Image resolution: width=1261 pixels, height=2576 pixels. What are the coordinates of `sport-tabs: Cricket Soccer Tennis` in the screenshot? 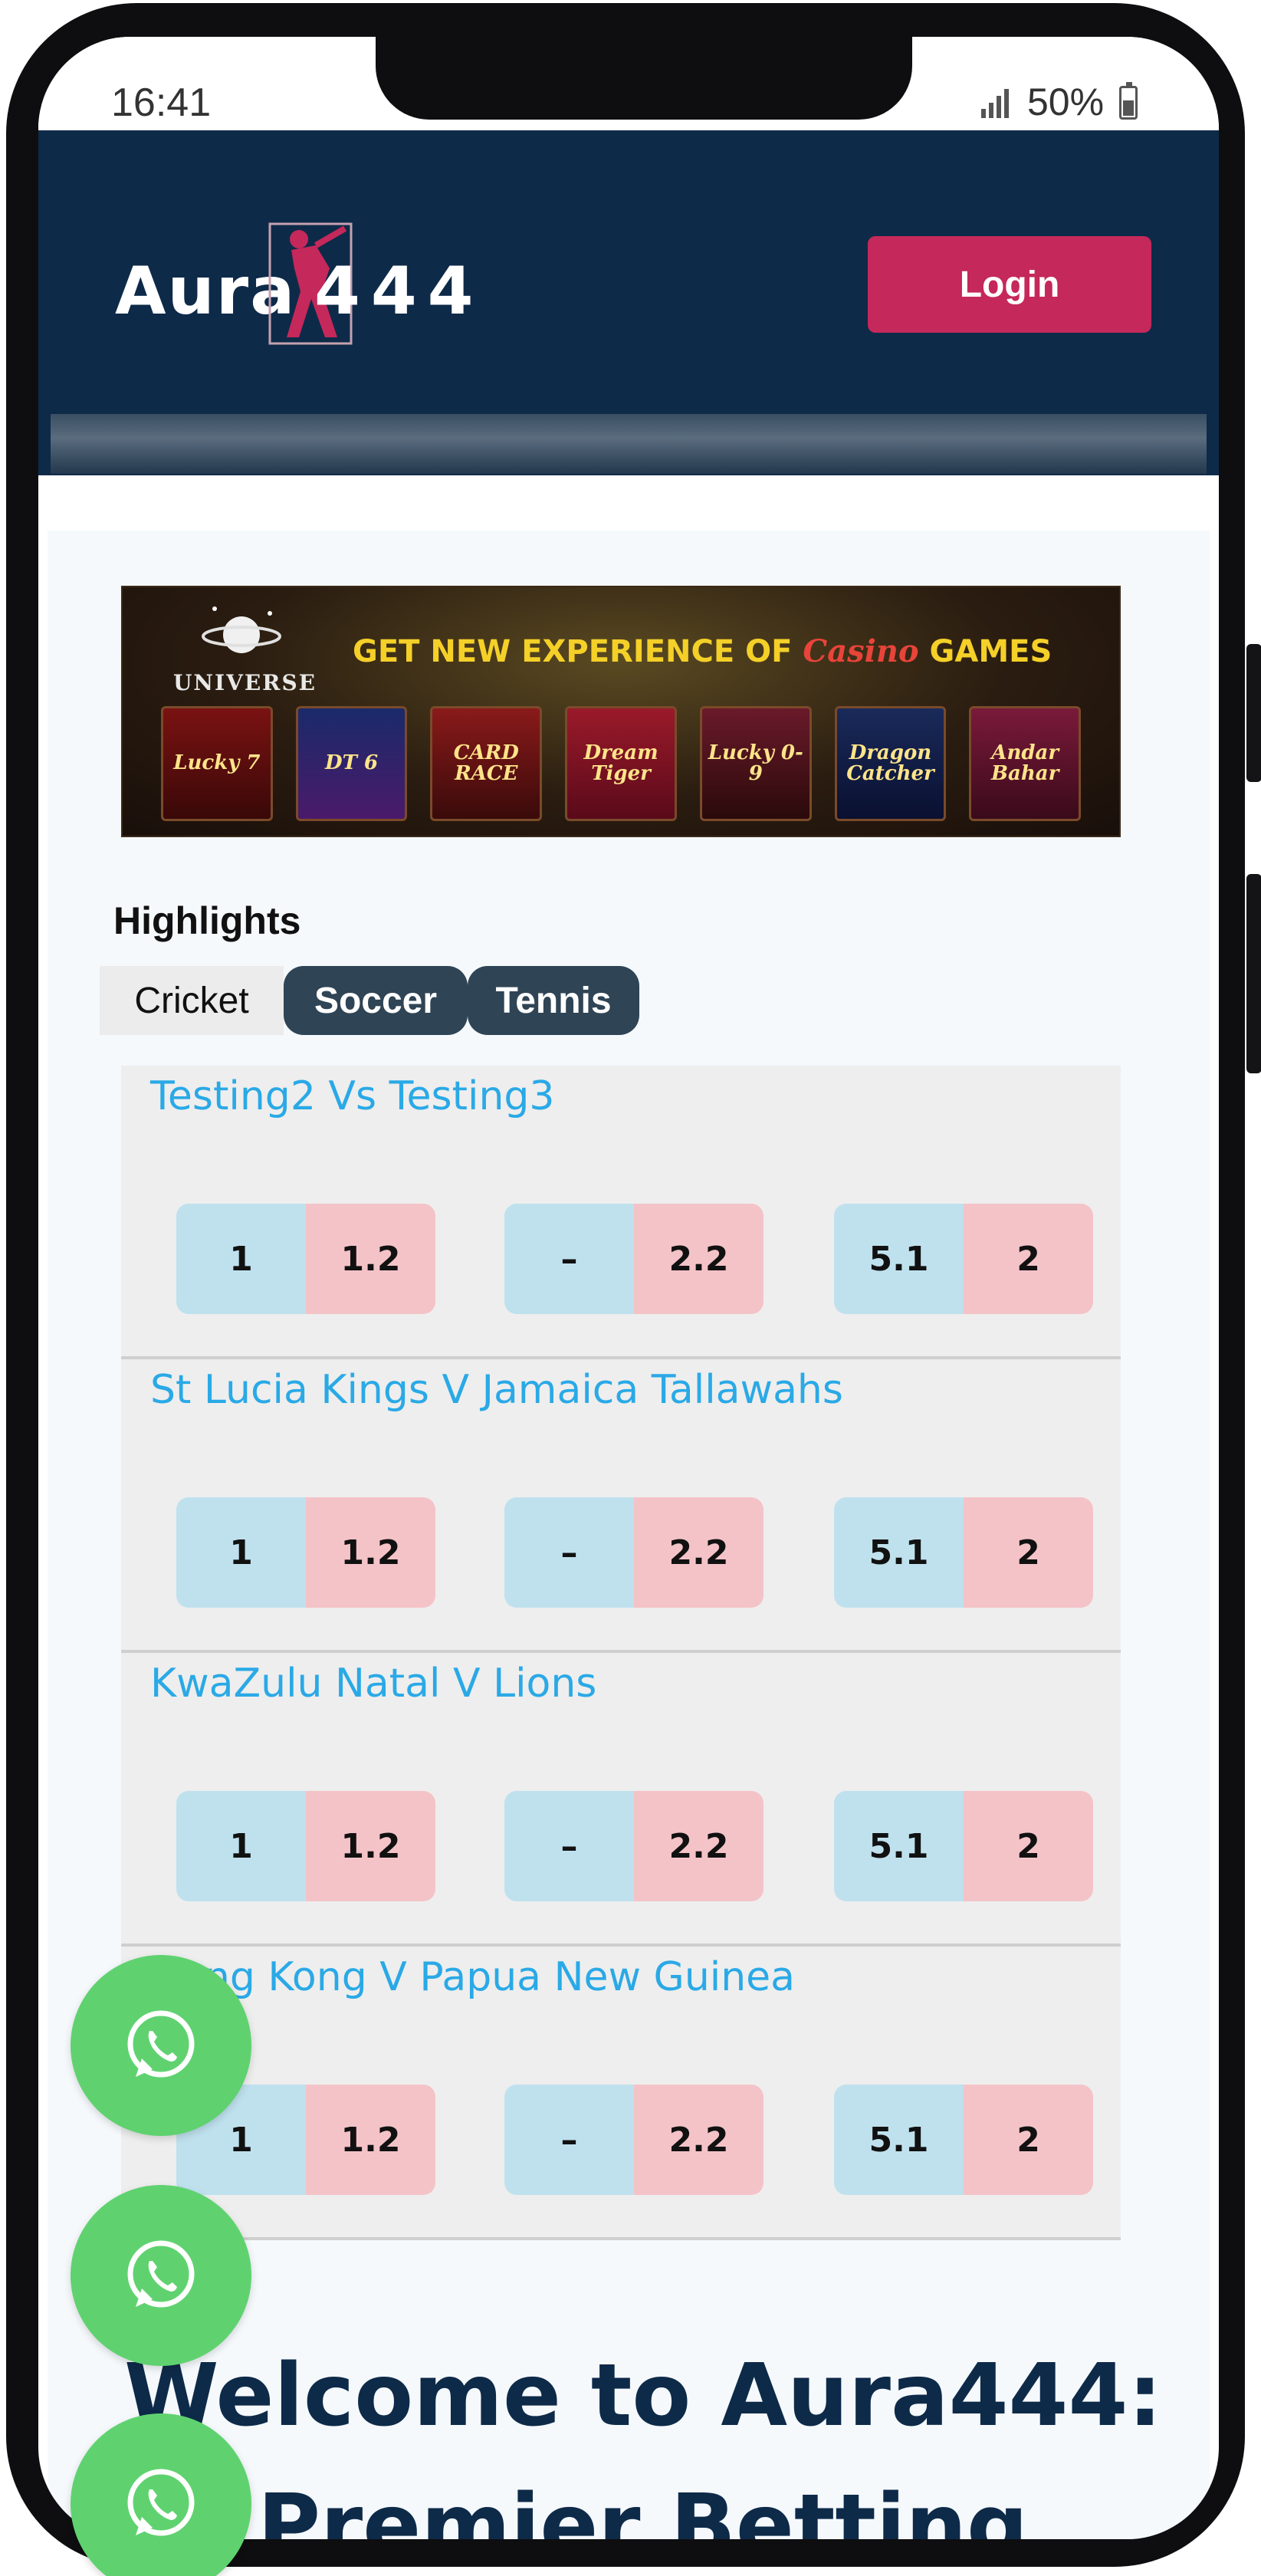 It's located at (369, 1001).